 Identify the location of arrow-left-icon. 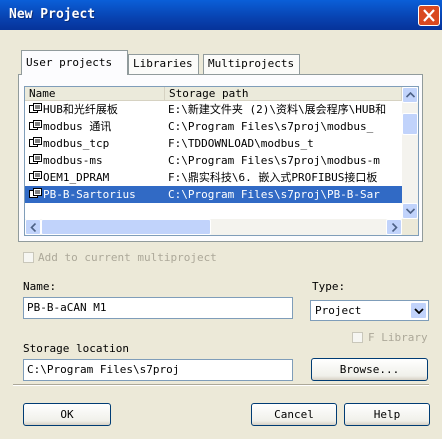
(33, 227).